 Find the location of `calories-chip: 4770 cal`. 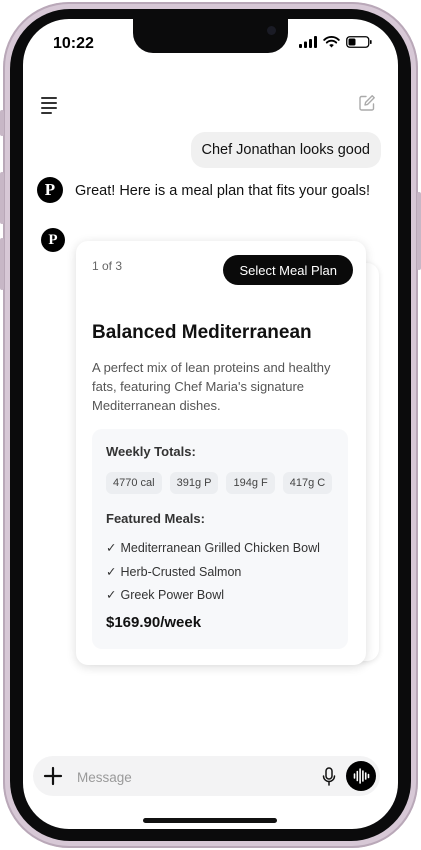

calories-chip: 4770 cal is located at coordinates (134, 483).